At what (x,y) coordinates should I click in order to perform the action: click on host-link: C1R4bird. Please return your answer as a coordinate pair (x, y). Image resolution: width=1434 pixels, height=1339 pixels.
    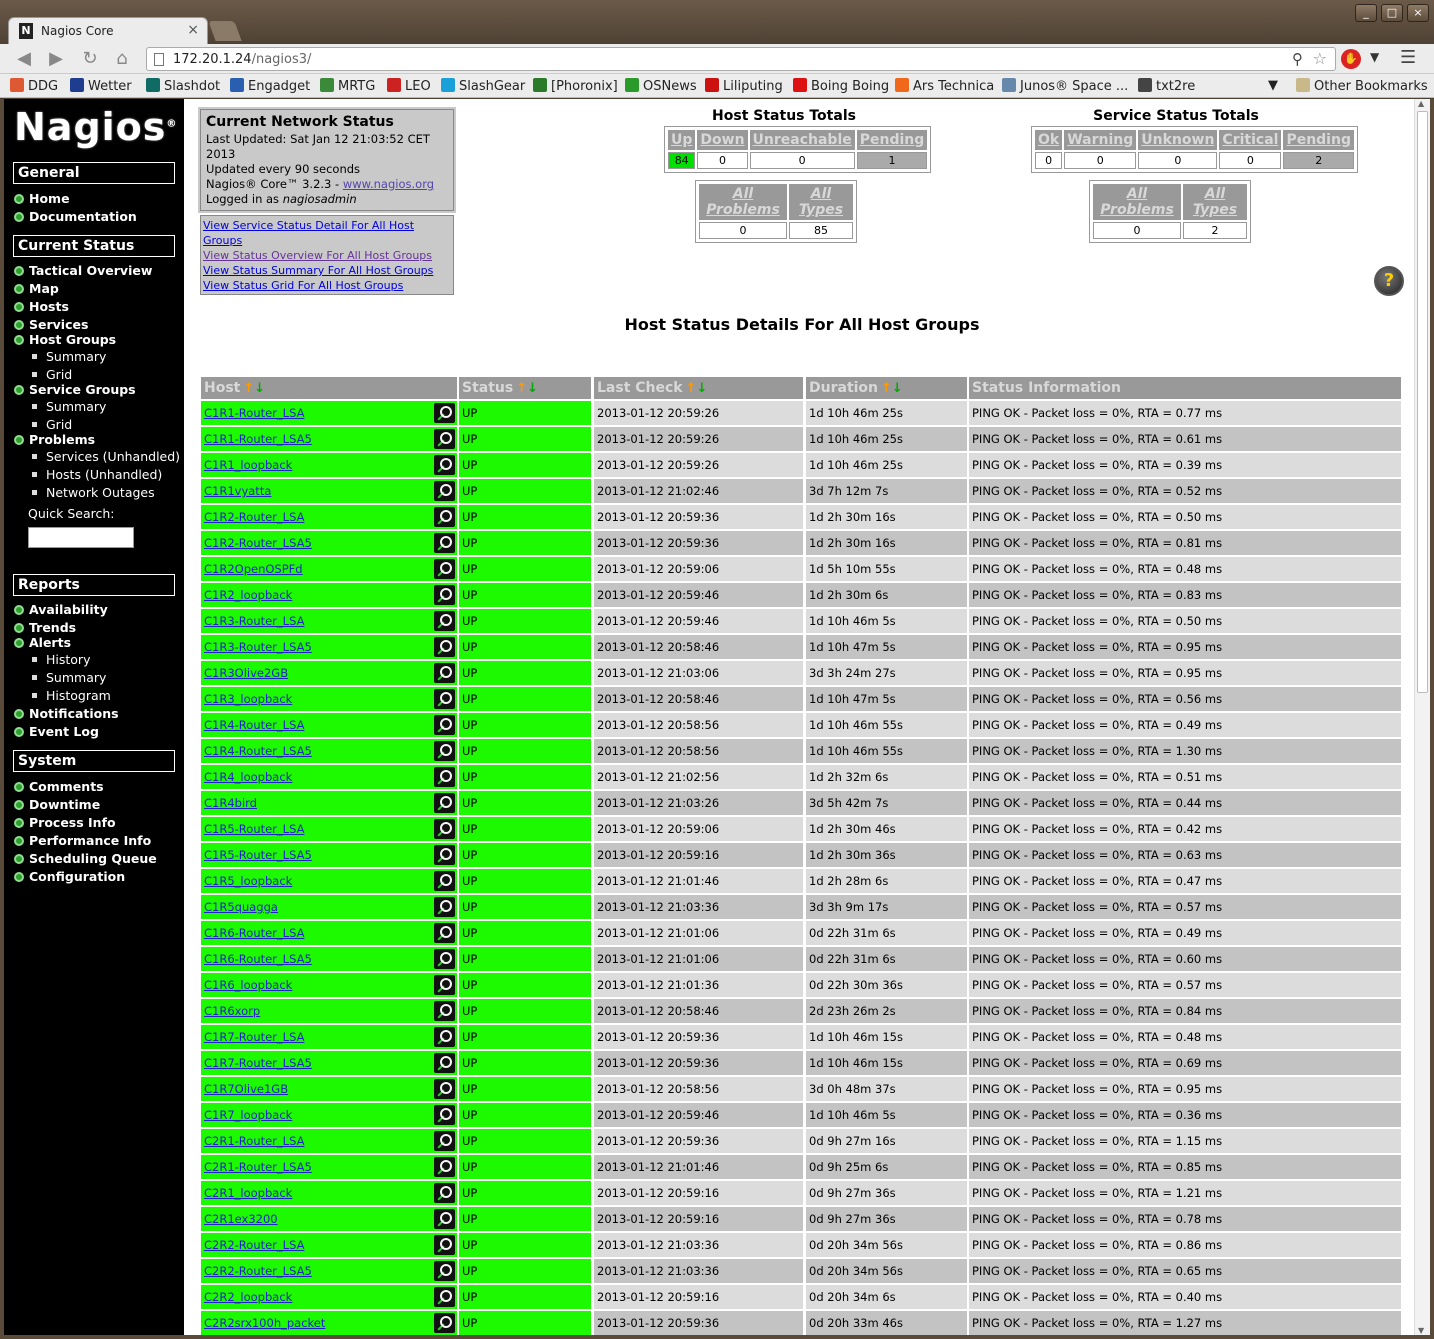
    Looking at the image, I should click on (230, 803).